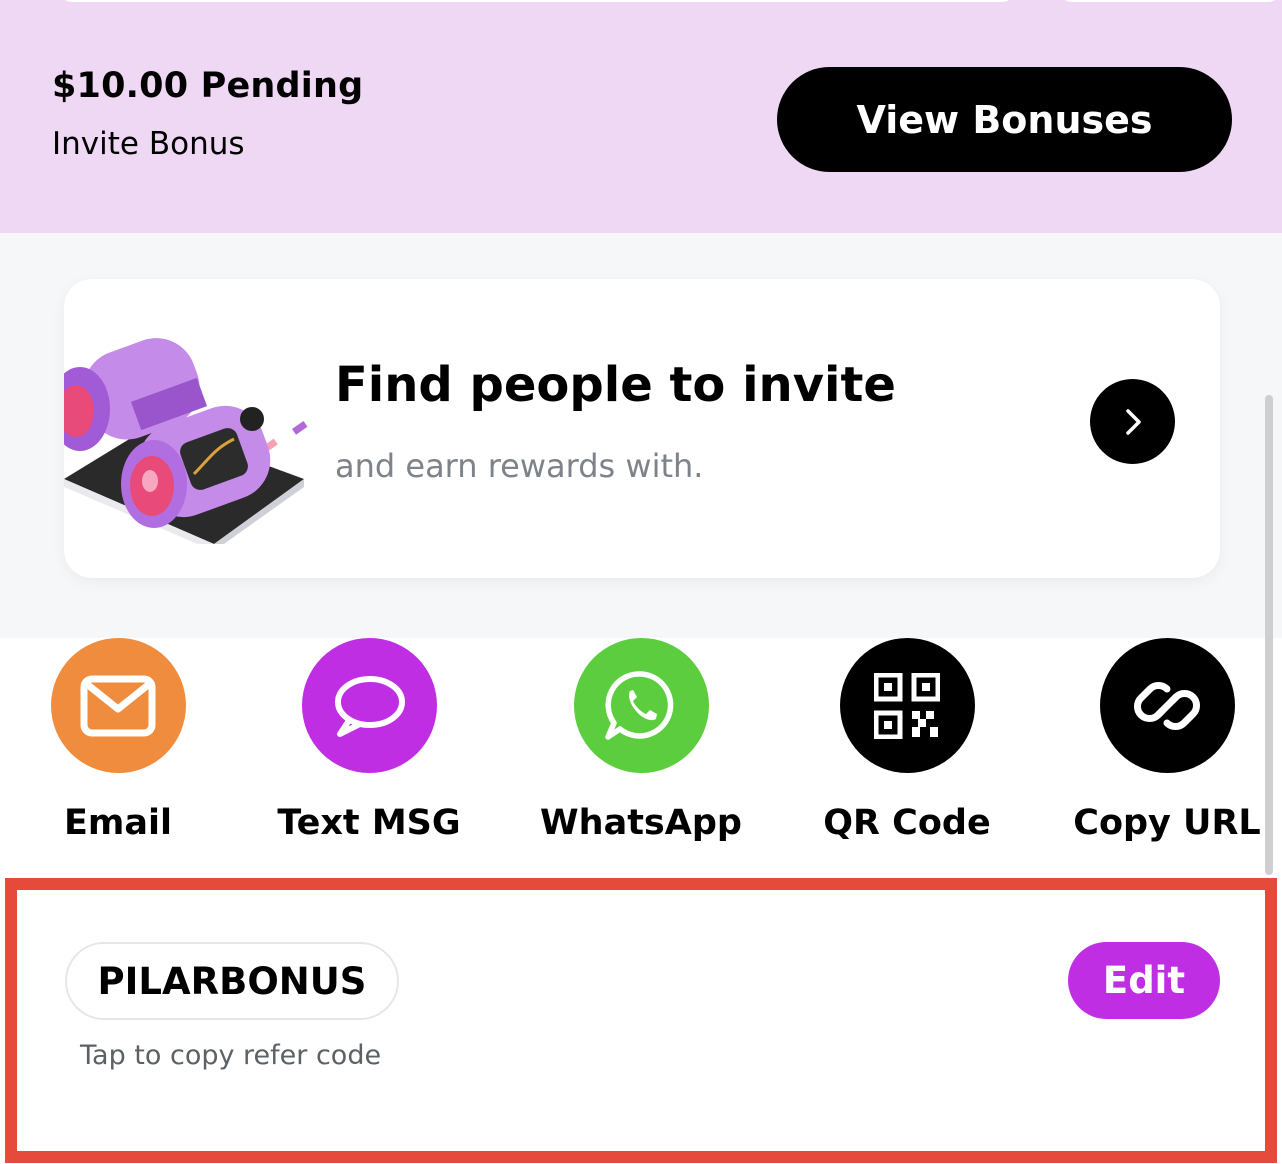 The width and height of the screenshot is (1282, 1164). I want to click on whatsapp-icon, so click(639, 705).